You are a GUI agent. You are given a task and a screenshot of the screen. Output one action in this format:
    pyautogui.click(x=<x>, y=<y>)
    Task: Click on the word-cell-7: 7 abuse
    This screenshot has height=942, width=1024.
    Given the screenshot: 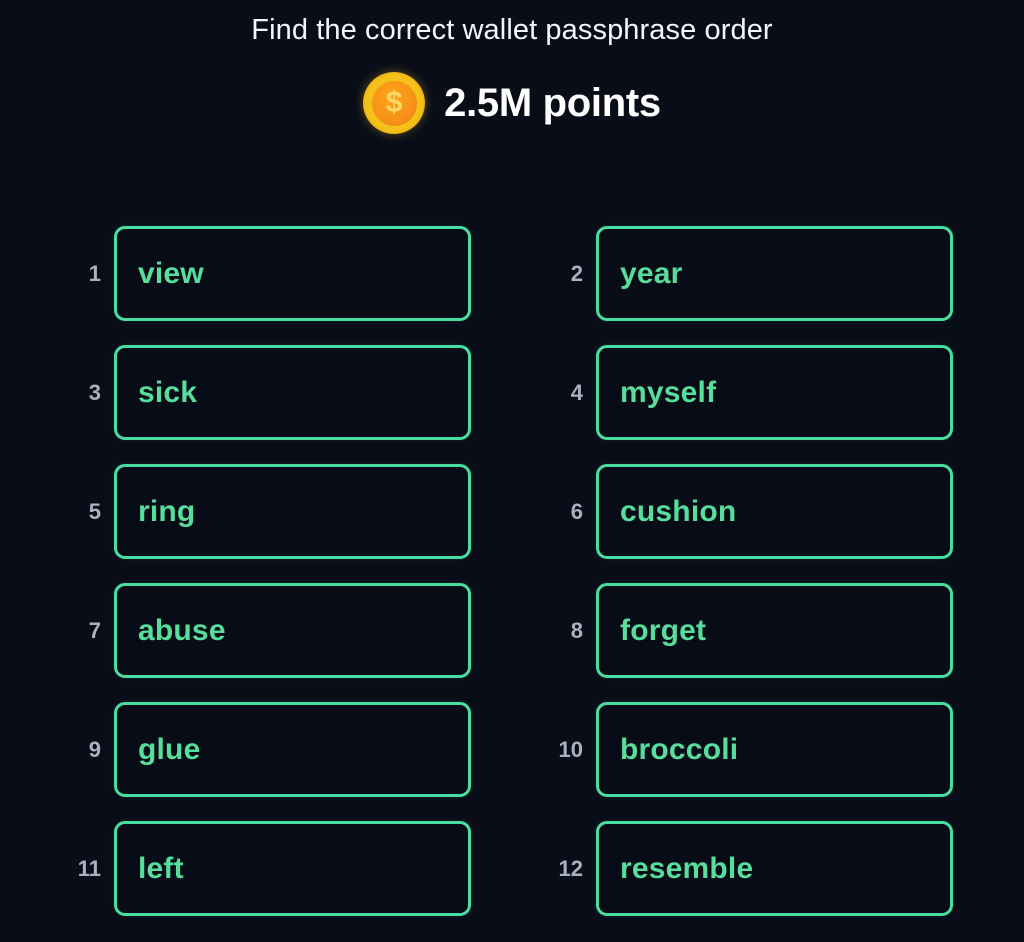 What is the action you would take?
    pyautogui.click(x=271, y=630)
    